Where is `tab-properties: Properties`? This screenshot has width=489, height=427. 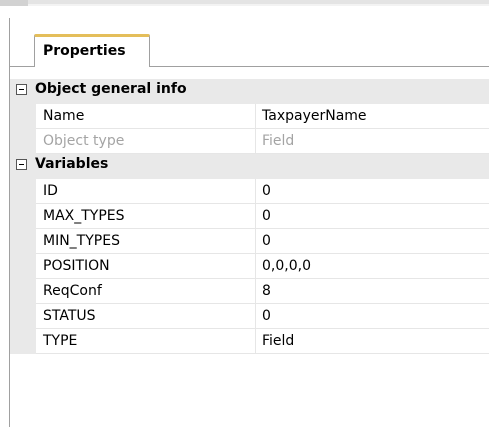 tab-properties: Properties is located at coordinates (92, 50).